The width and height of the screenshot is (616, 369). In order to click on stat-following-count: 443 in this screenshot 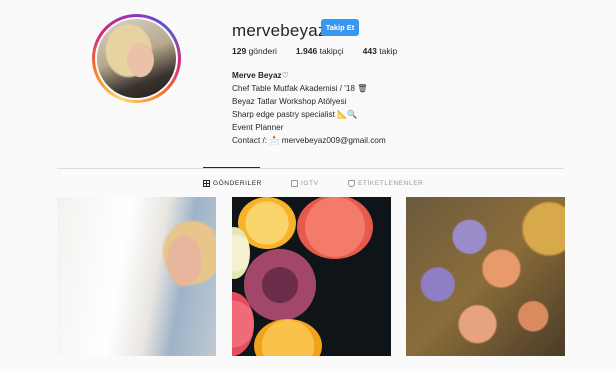, I will do `click(369, 51)`.